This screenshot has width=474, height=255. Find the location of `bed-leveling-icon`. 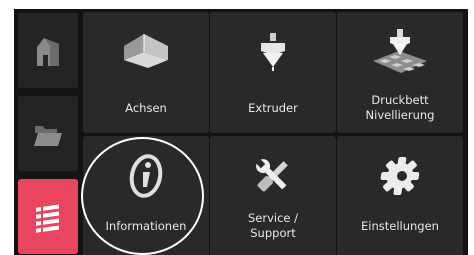

bed-leveling-icon is located at coordinates (400, 51).